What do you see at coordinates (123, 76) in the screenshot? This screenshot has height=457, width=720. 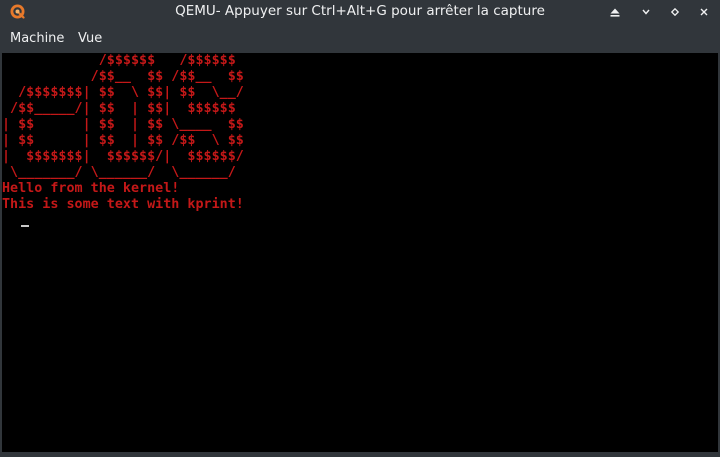 I see `ascii-logo-line: /$$__ $$ /$$__ $$` at bounding box center [123, 76].